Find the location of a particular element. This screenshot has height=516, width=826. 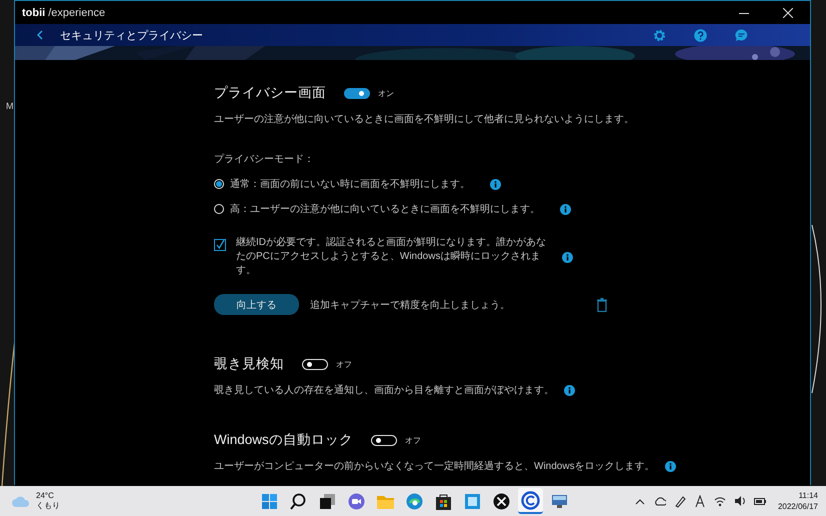

desktop-icon-label: M is located at coordinates (10, 106).